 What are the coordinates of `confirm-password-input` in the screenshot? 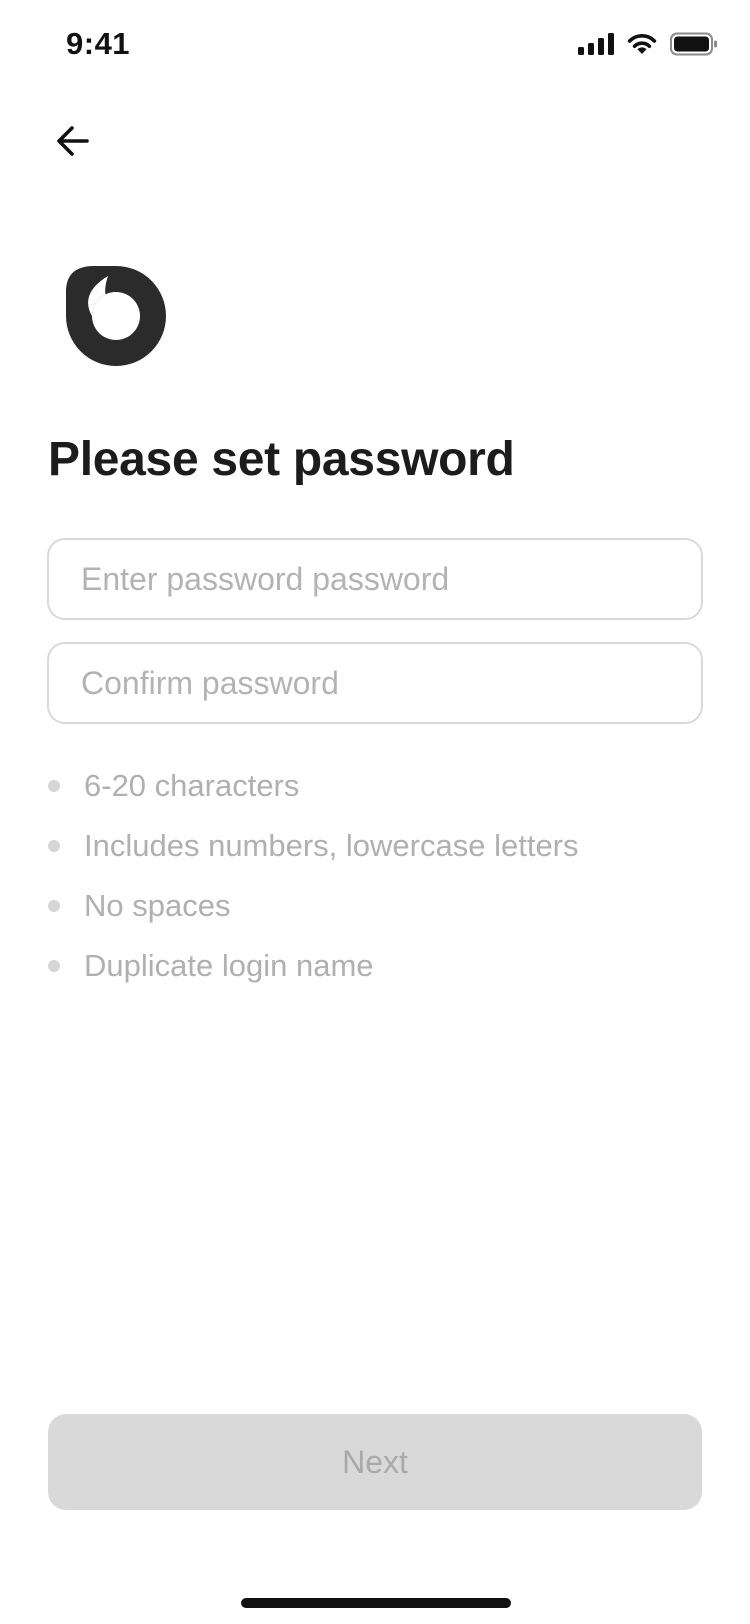 It's located at (375, 683).